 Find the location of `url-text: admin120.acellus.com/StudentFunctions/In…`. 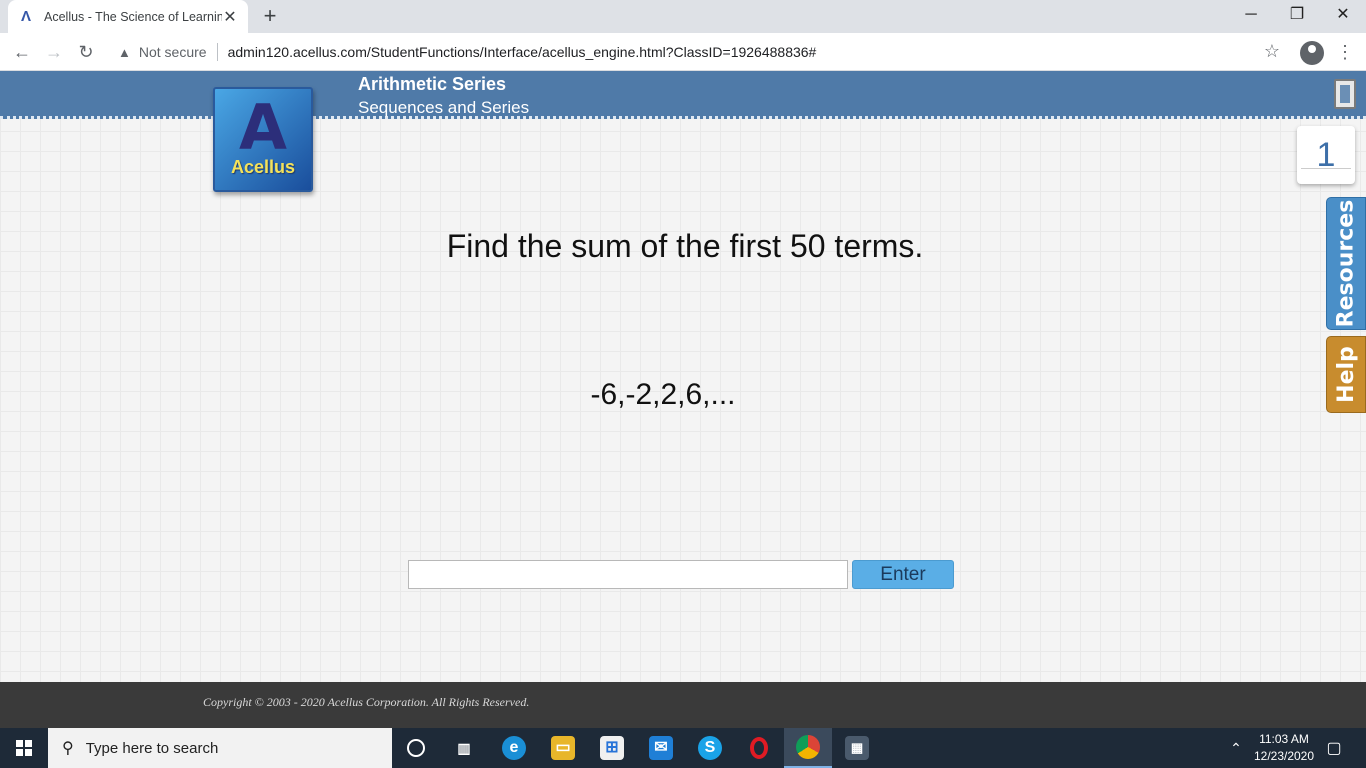

url-text: admin120.acellus.com/StudentFunctions/In… is located at coordinates (522, 52).